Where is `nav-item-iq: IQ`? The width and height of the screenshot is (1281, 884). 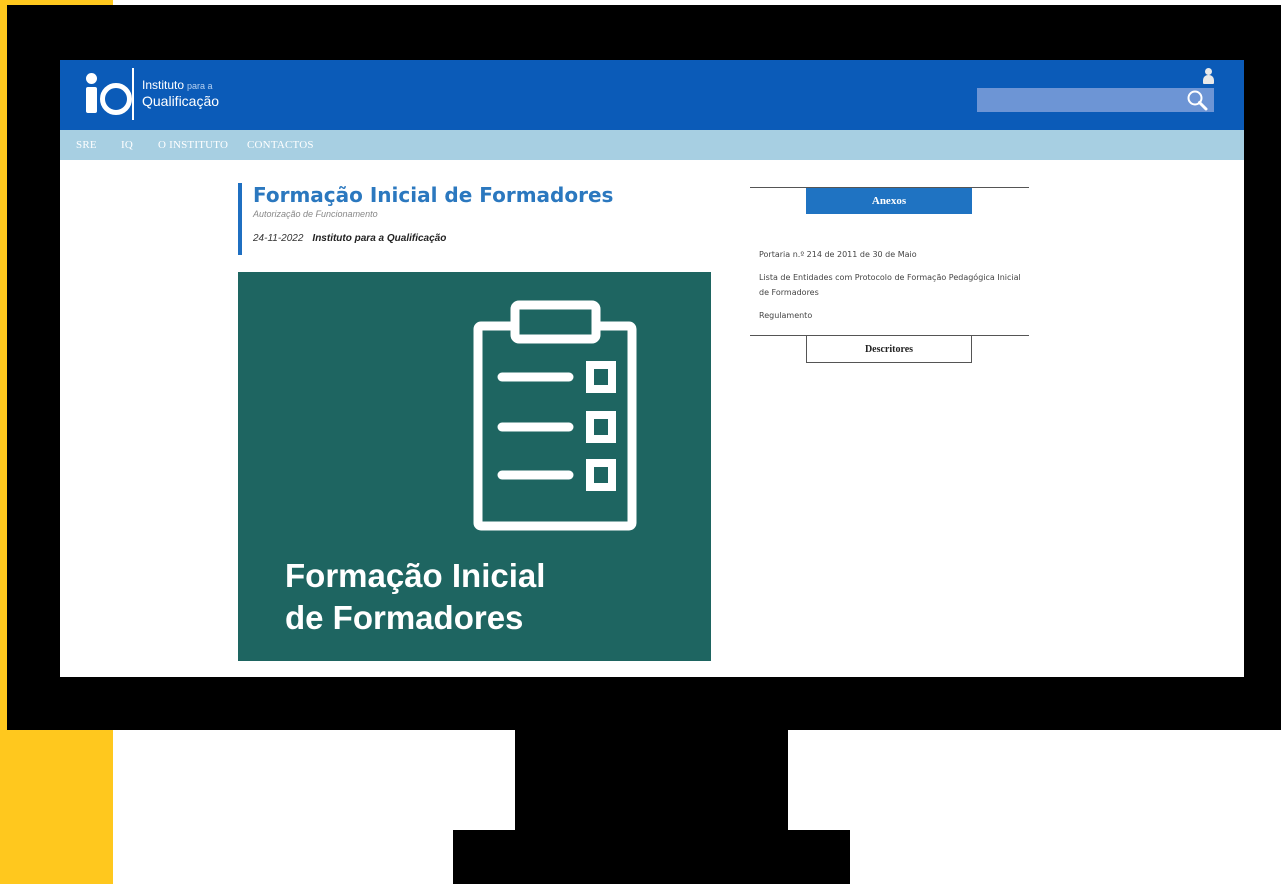
nav-item-iq: IQ is located at coordinates (127, 145).